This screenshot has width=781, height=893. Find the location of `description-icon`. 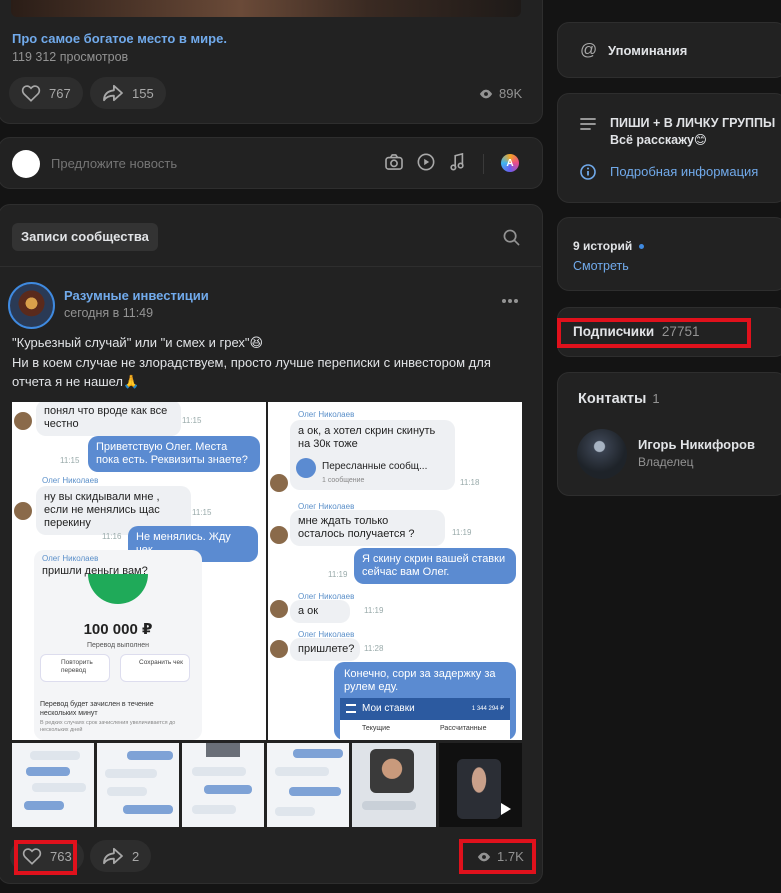

description-icon is located at coordinates (588, 124).